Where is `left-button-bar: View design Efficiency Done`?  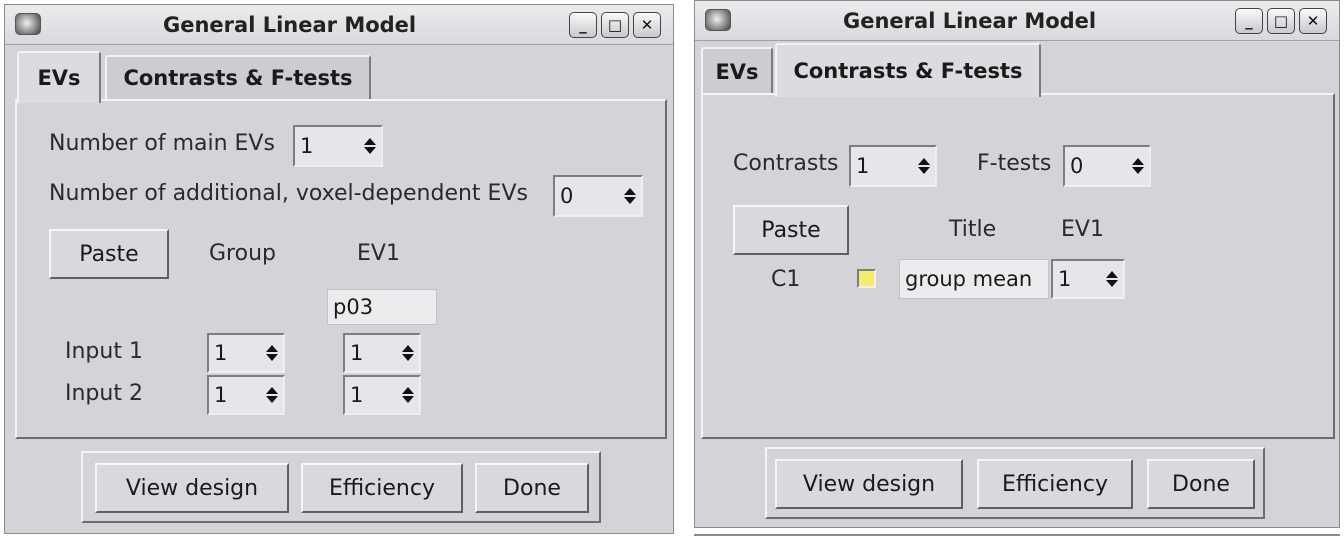
left-button-bar: View design Efficiency Done is located at coordinates (341, 487).